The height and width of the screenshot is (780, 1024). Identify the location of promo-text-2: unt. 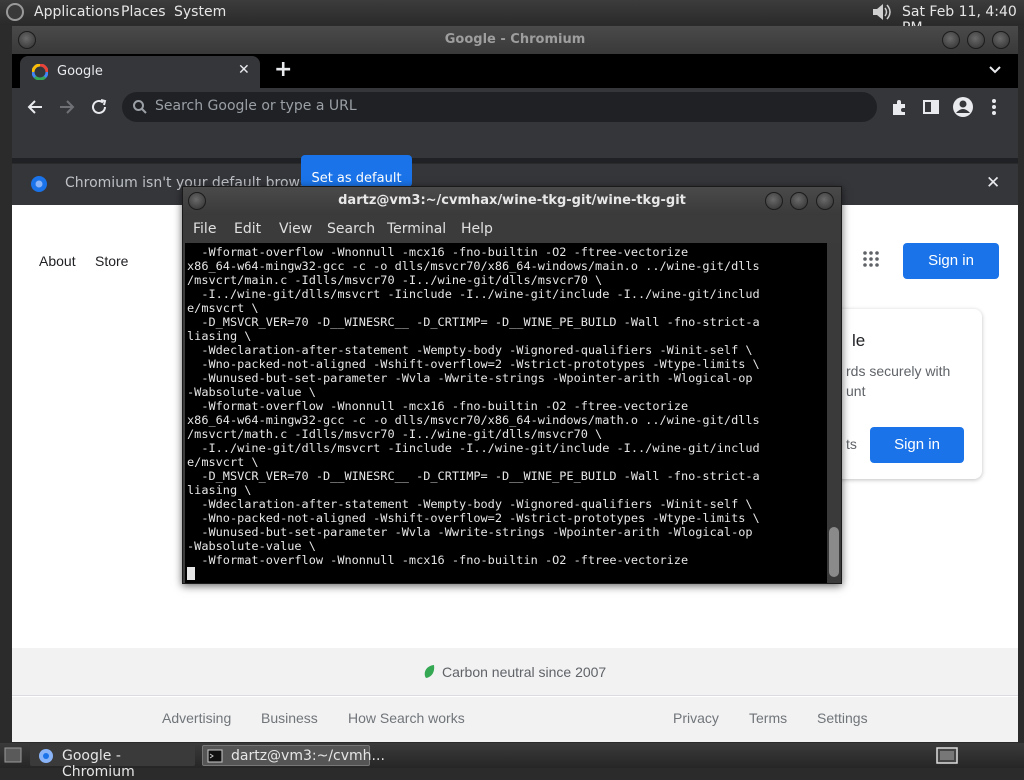
(856, 391).